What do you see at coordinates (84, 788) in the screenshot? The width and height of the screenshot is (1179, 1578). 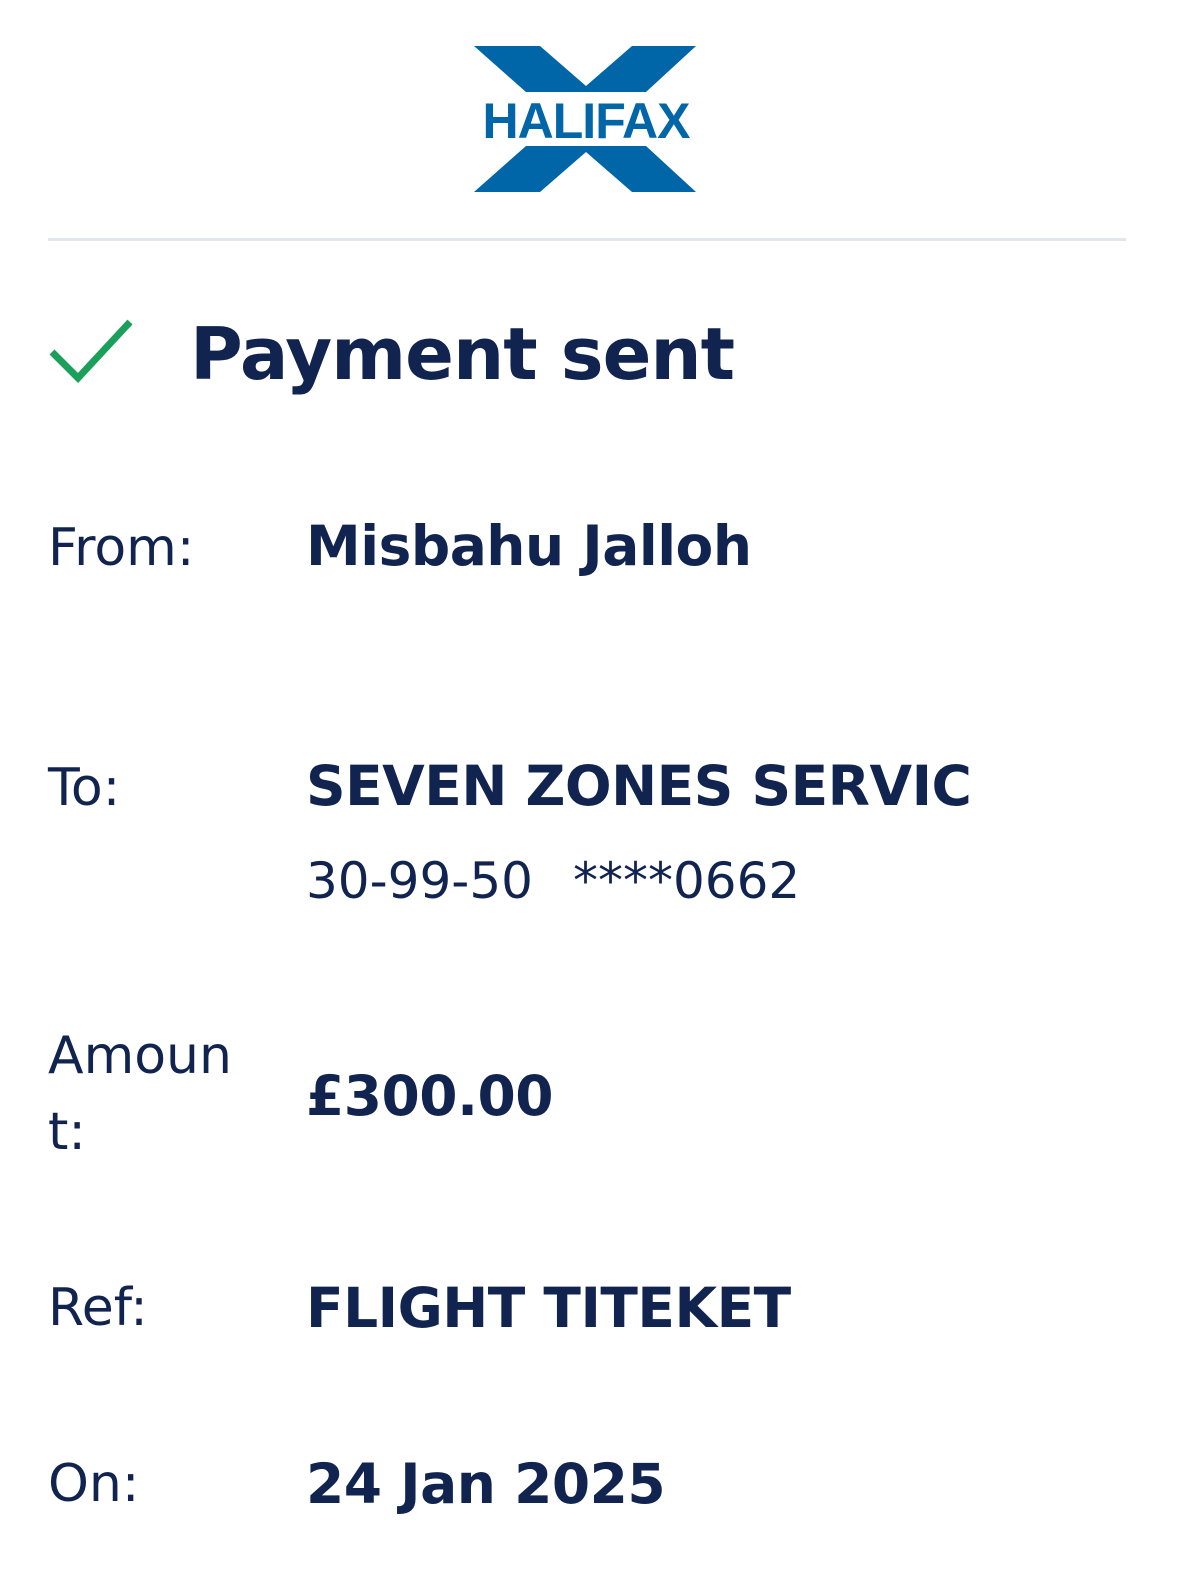 I see `to-label: To:` at bounding box center [84, 788].